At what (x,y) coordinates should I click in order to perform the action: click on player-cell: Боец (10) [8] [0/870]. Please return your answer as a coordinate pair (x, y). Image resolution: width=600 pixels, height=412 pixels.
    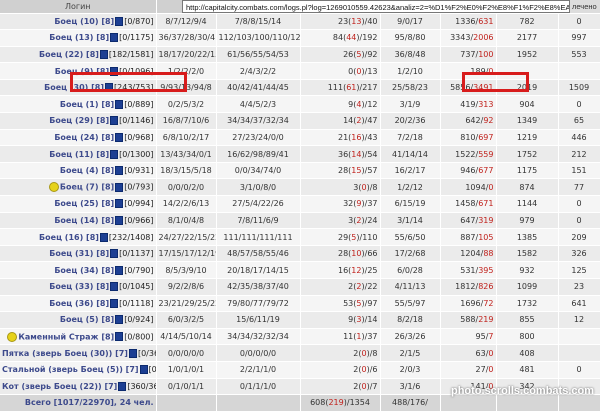
    Looking at the image, I should click on (78, 22).